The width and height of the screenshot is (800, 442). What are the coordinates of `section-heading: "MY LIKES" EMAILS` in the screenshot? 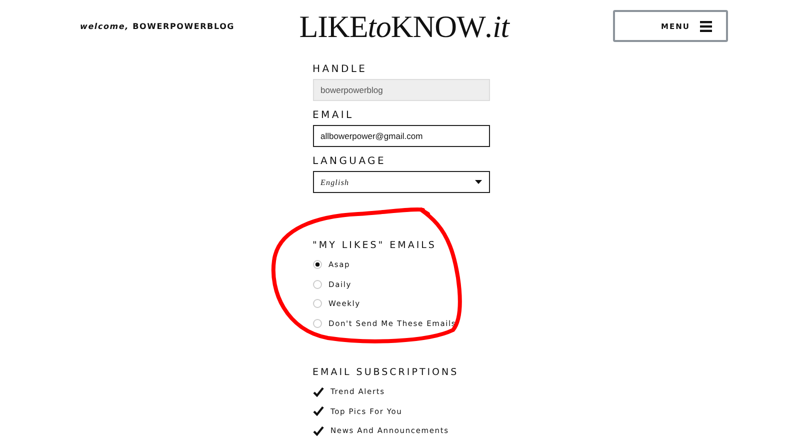 It's located at (375, 245).